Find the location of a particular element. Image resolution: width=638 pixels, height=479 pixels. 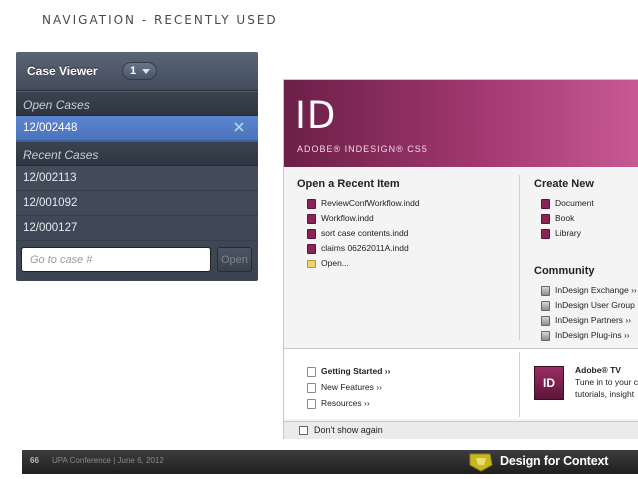

indesign-logo: ID is located at coordinates (316, 115).